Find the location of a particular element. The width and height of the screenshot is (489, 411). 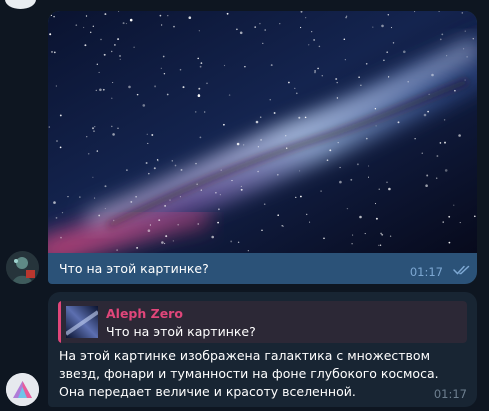

quote-text: Что на этой картинке? is located at coordinates (181, 331).